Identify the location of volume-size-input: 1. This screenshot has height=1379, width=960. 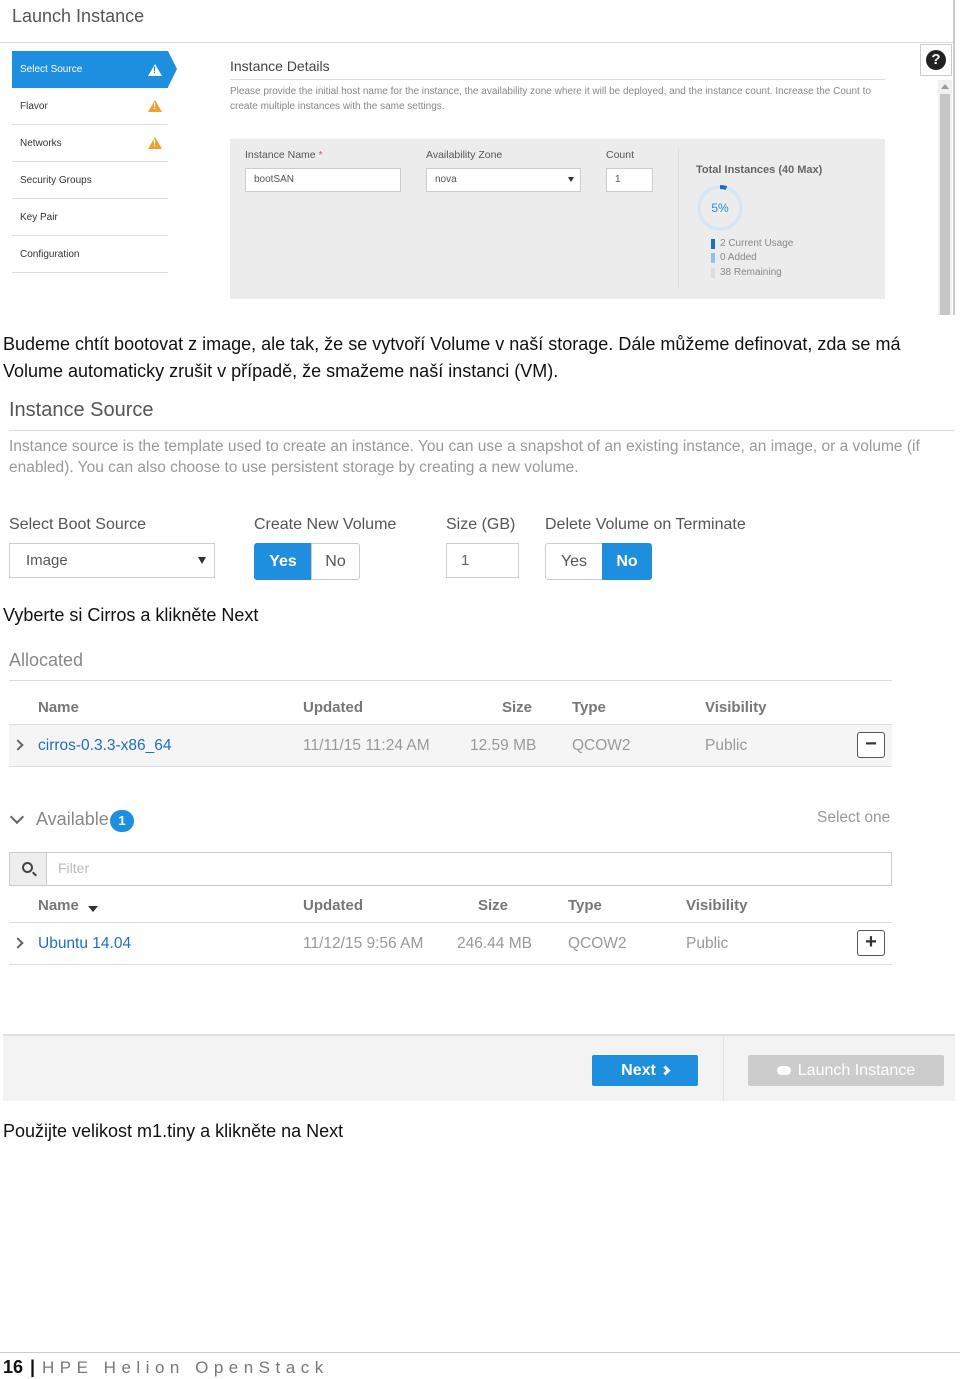
(482, 560).